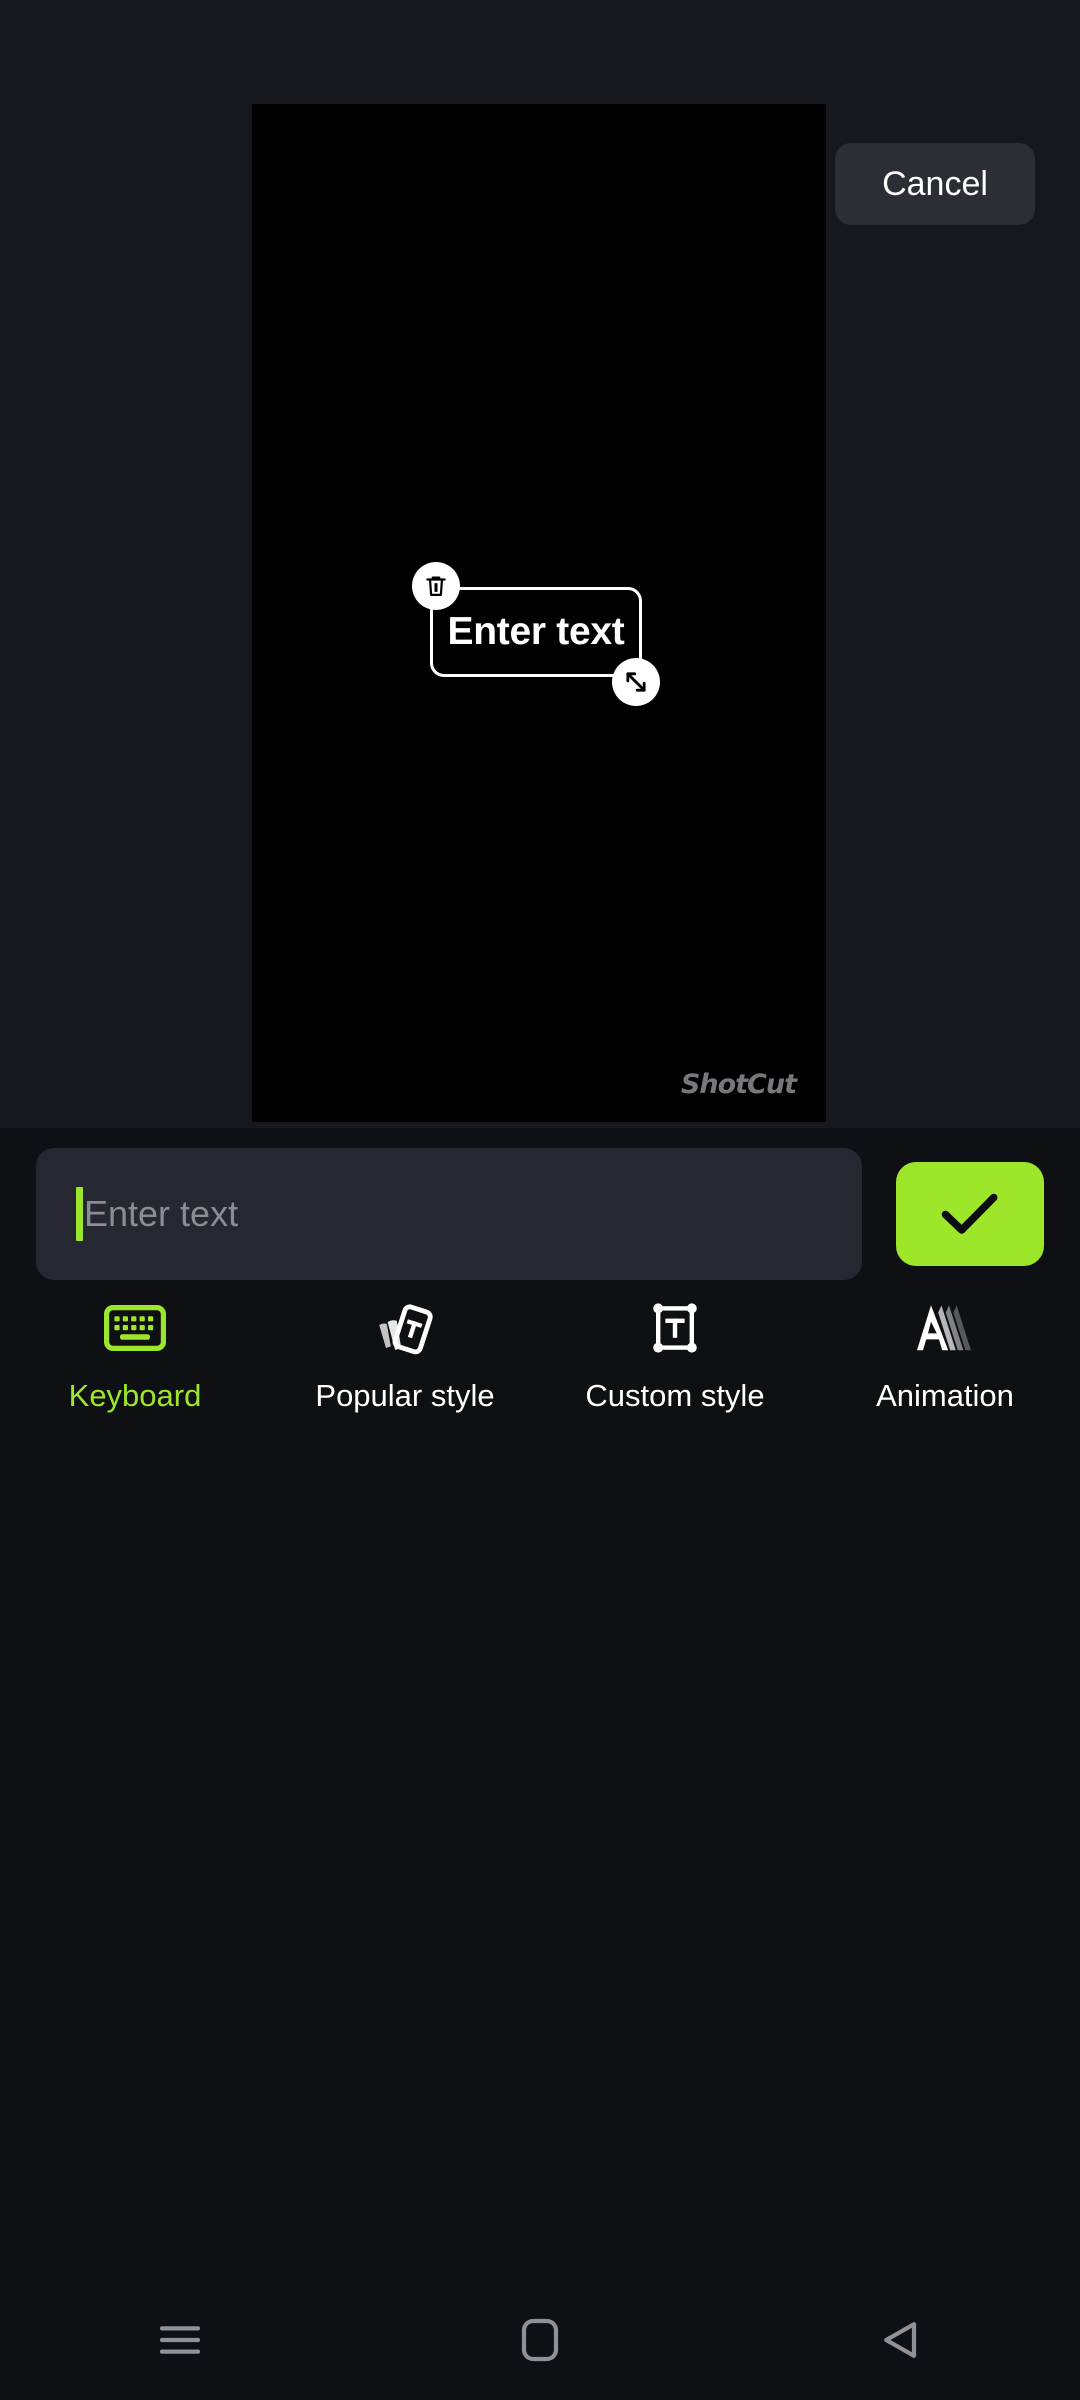 The image size is (1080, 2400). What do you see at coordinates (449, 1214) in the screenshot?
I see `text-input-field: Enter text` at bounding box center [449, 1214].